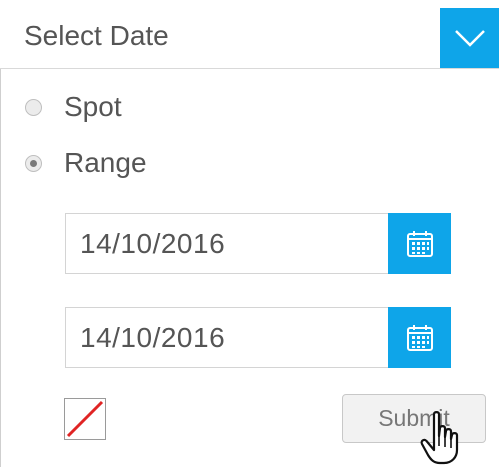 This screenshot has height=467, width=499. I want to click on submit-button: Submit, so click(414, 418).